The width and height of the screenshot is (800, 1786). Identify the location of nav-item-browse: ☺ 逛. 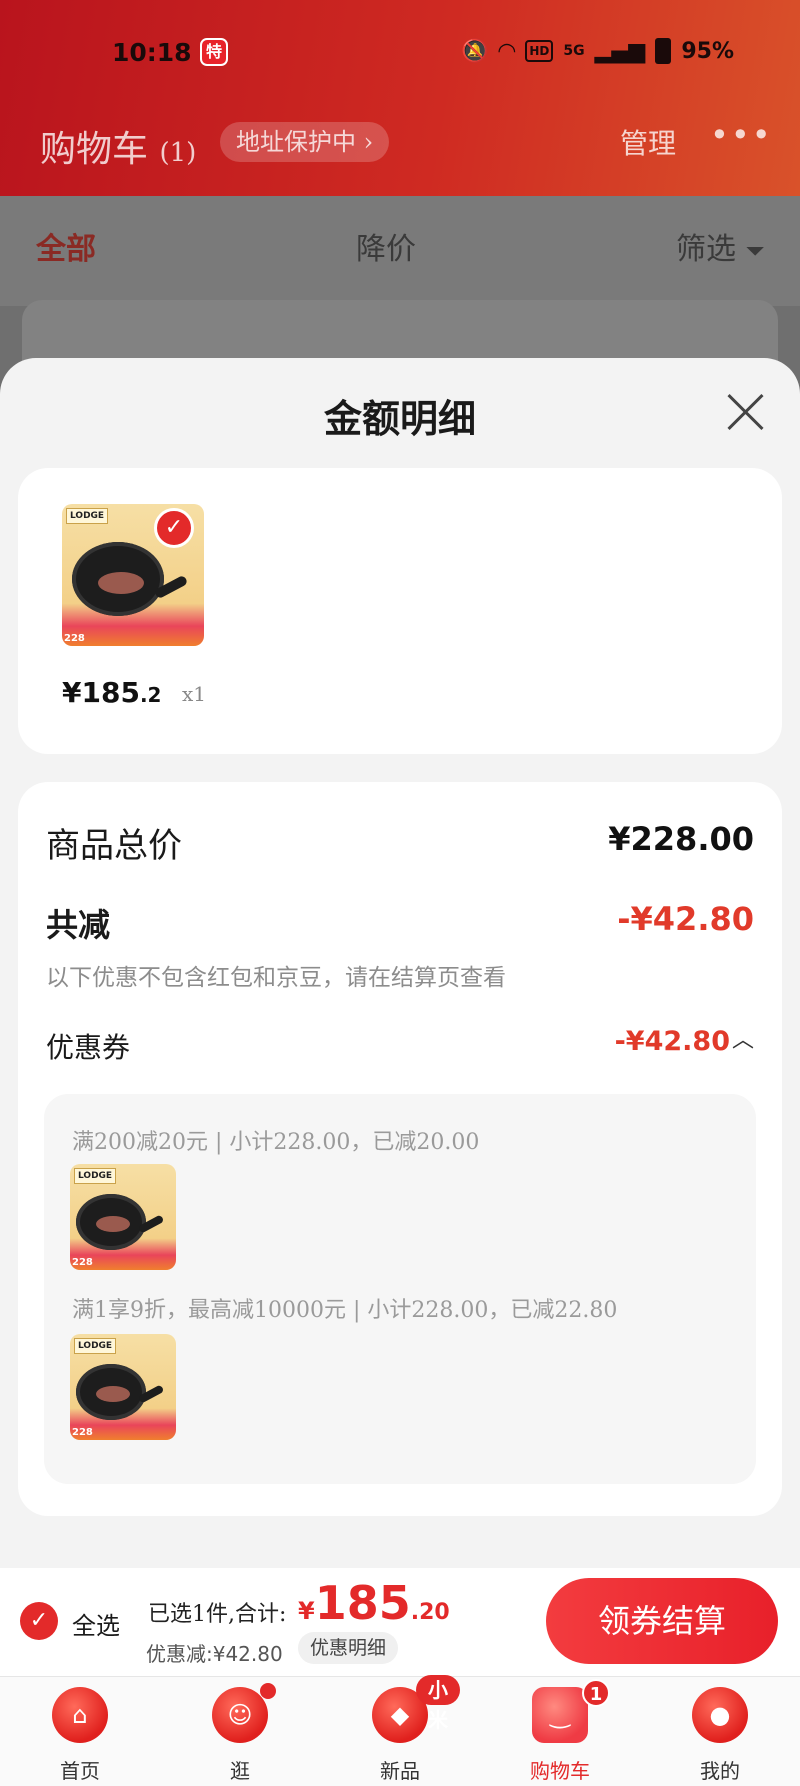
(240, 1733).